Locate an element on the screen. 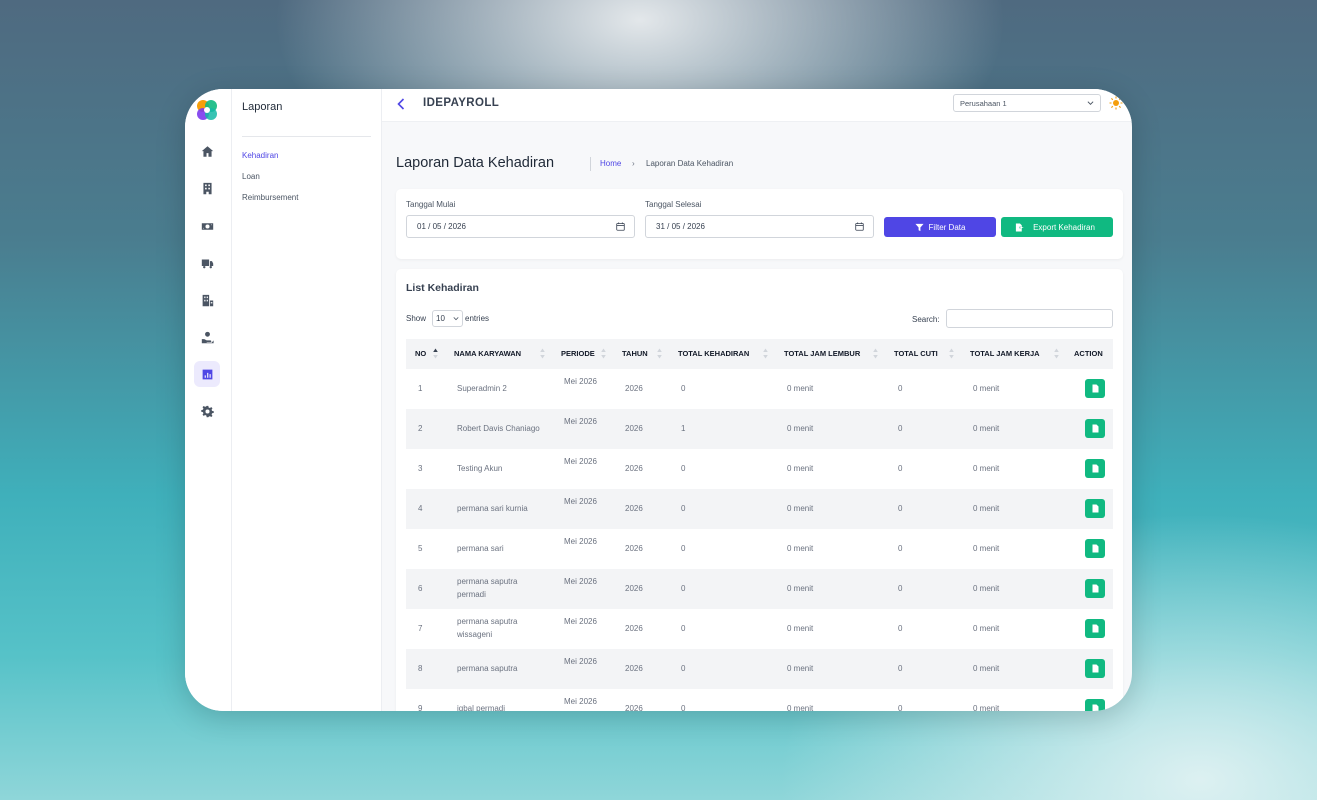 Image resolution: width=1317 pixels, height=800 pixels. home-icon is located at coordinates (207, 151).